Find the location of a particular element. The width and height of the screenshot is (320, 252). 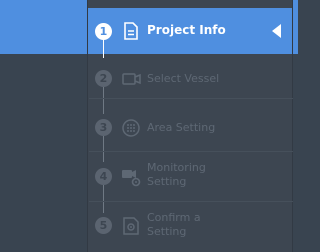

step-number-badge: 1 is located at coordinates (103, 31).